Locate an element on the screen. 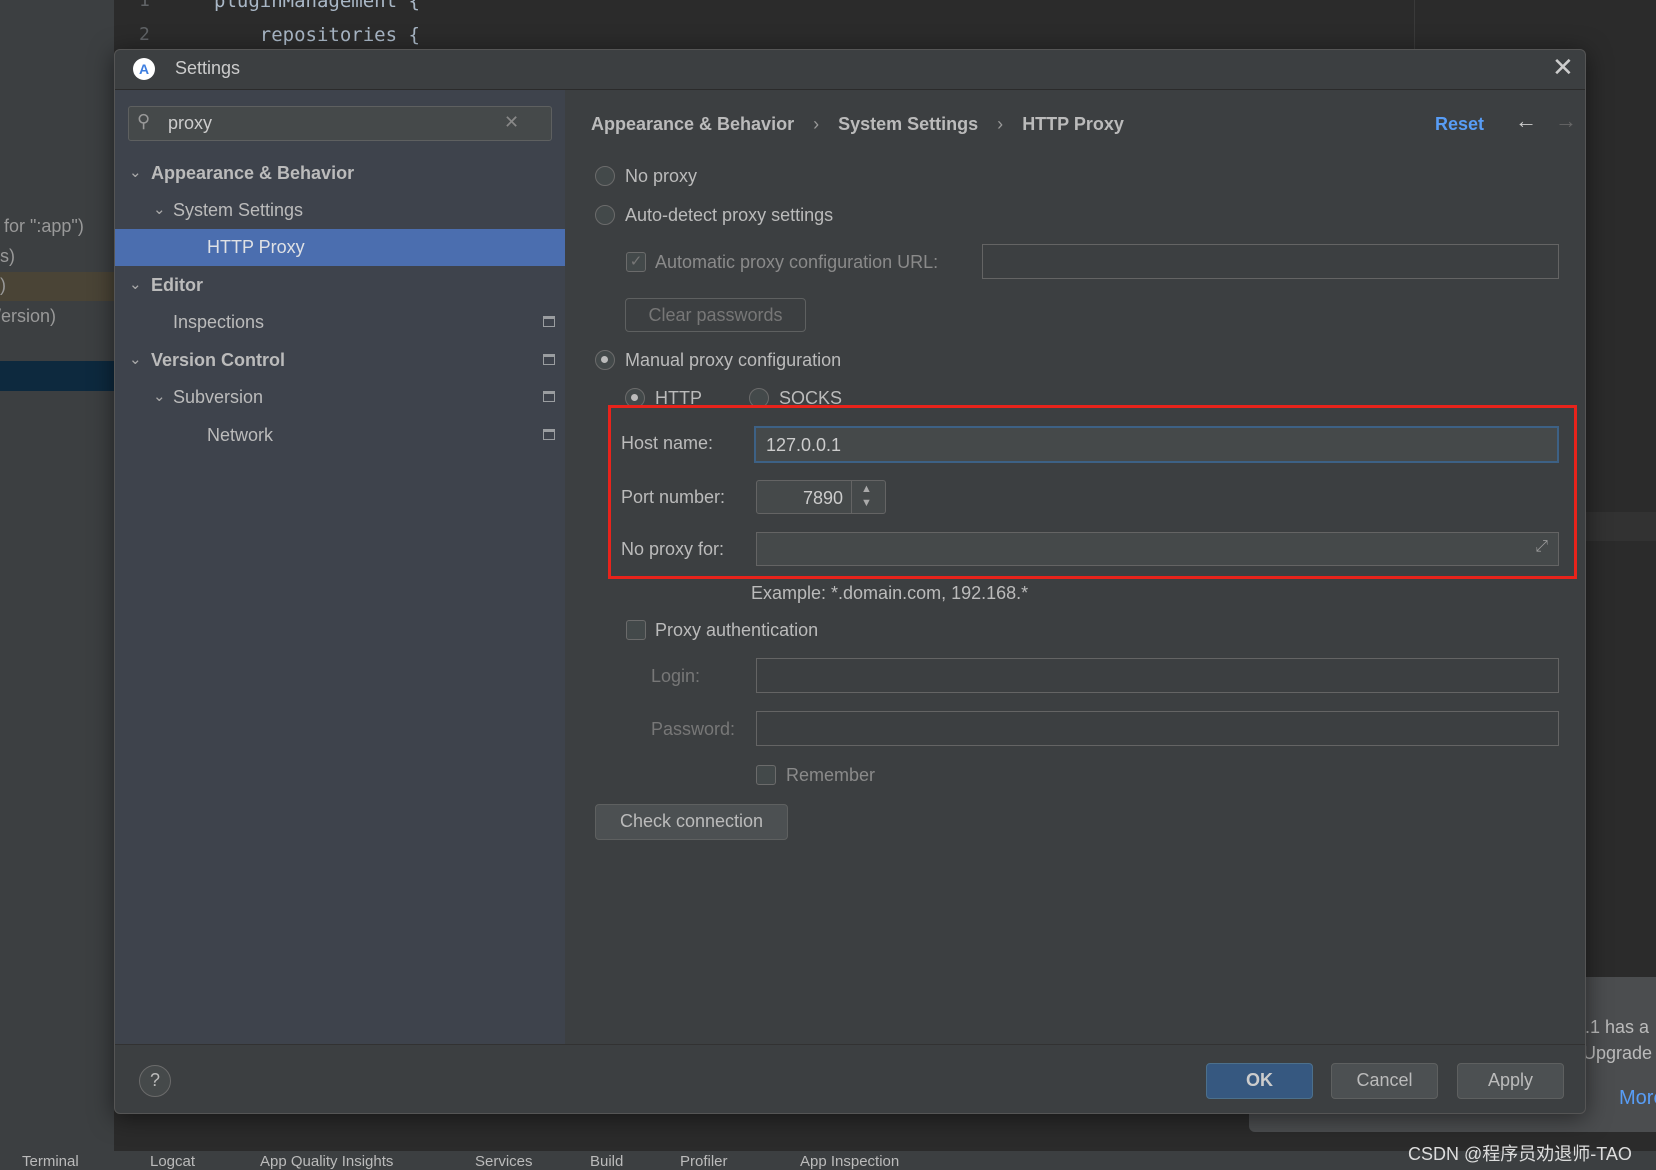 The height and width of the screenshot is (1170, 1656). tool-terminal: Terminal is located at coordinates (50, 1161).